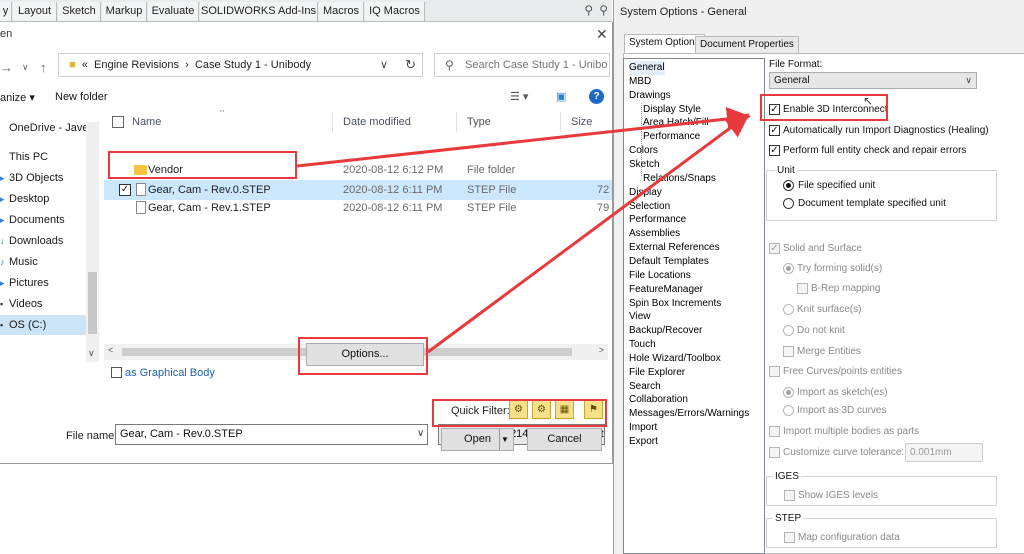  I want to click on arrow-options-to-interconnect, so click(588, 233).